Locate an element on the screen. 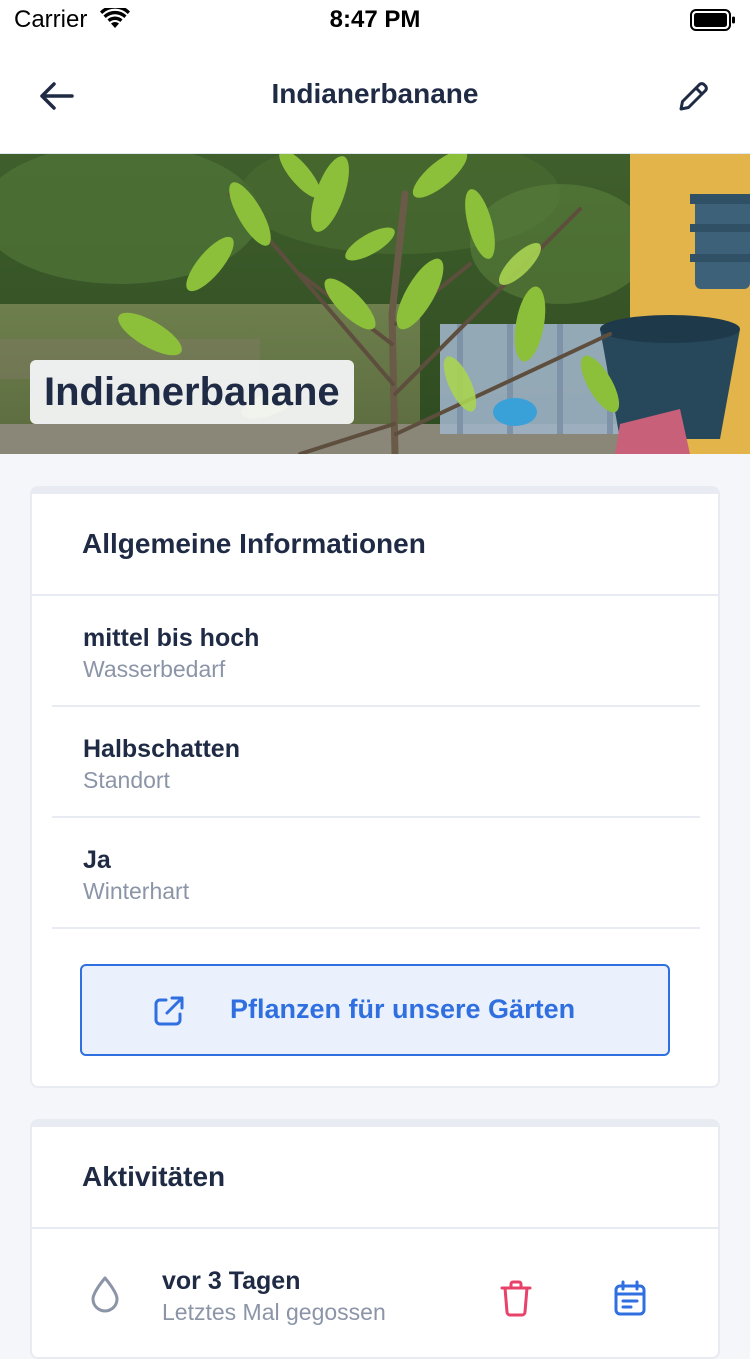  plant-name-overlay: Indianerbanane is located at coordinates (192, 392).